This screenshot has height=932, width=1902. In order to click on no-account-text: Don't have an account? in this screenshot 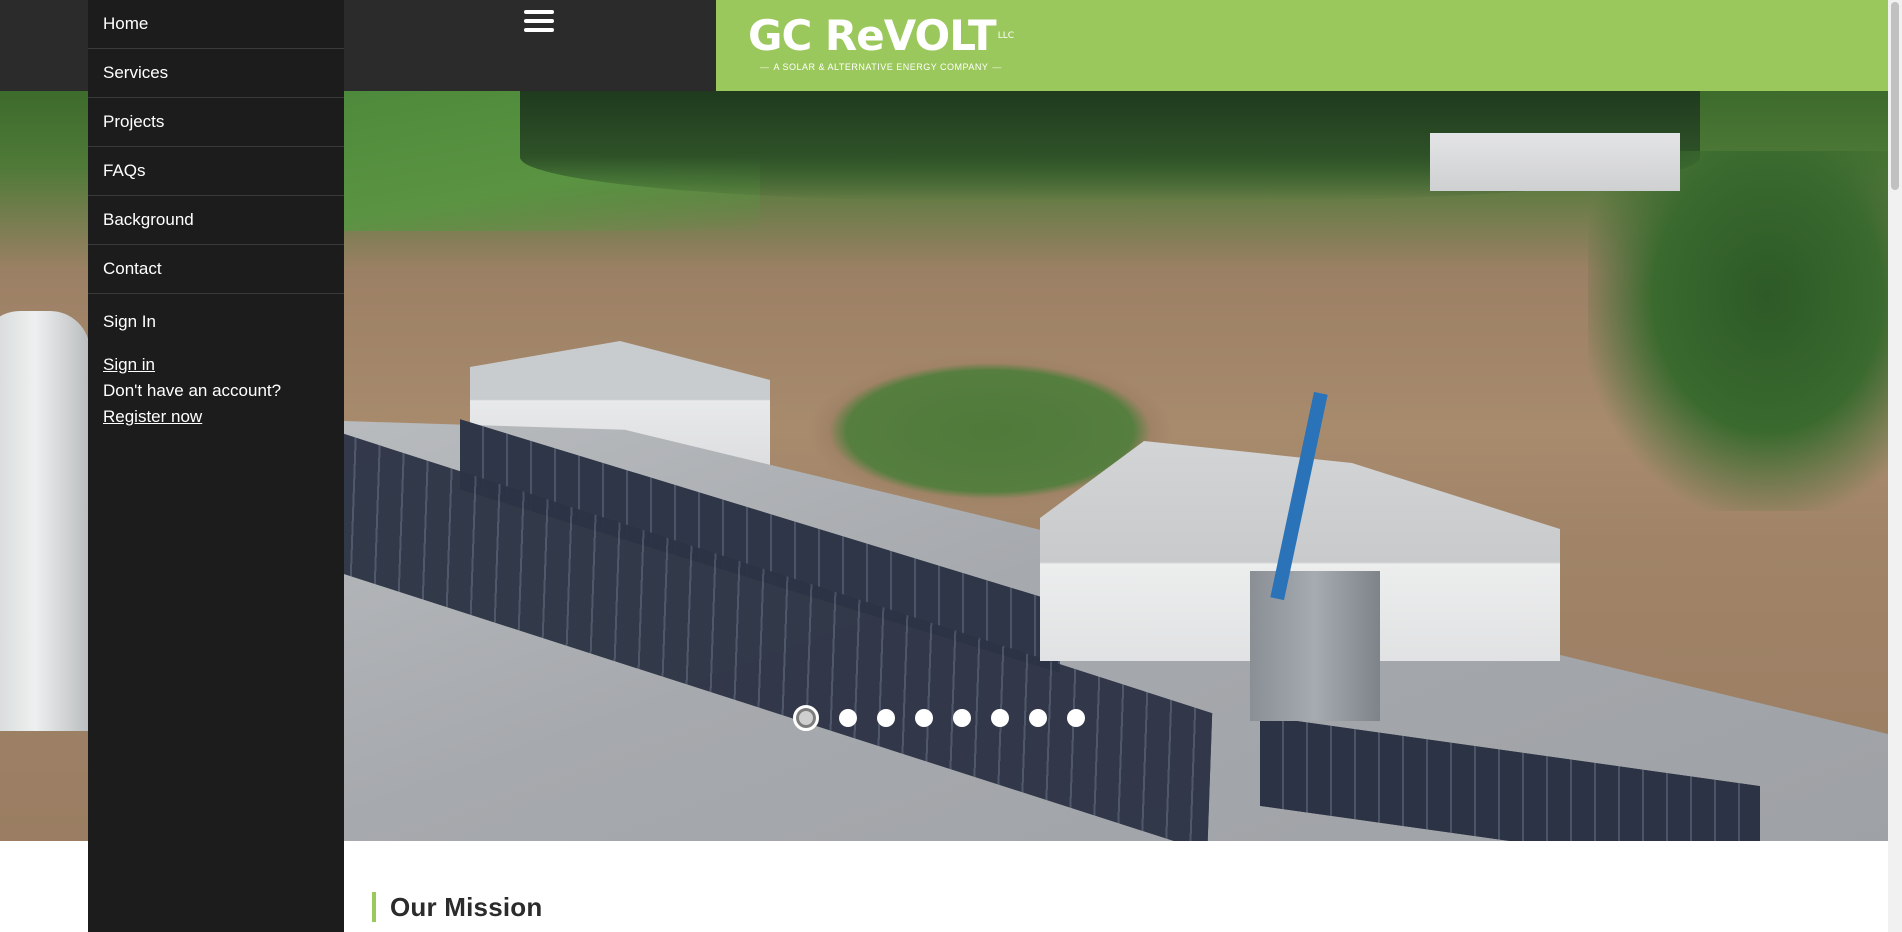, I will do `click(192, 390)`.